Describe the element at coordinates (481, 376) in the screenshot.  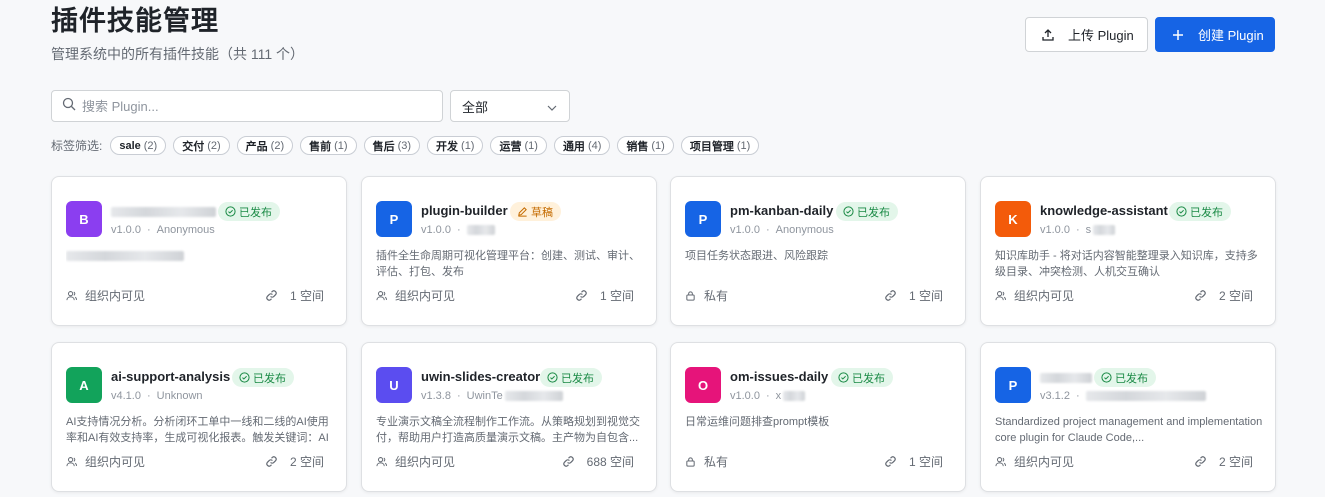
I see `plugin-name: uwin-slides-creator` at that location.